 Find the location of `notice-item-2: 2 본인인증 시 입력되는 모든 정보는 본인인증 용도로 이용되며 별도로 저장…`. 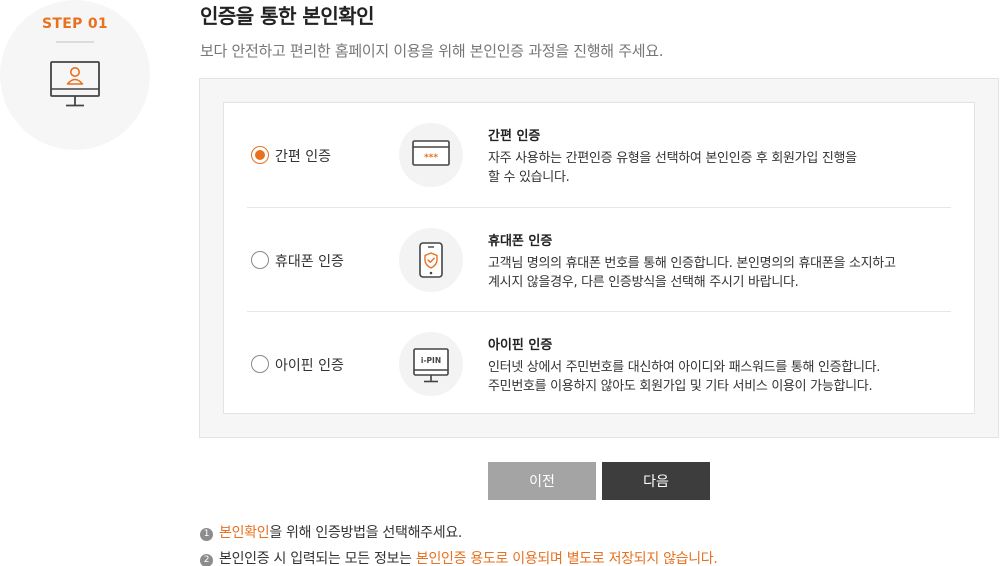

notice-item-2: 2 본인인증 시 입력되는 모든 정보는 본인인증 용도로 이용되며 별도로 저장… is located at coordinates (459, 557).